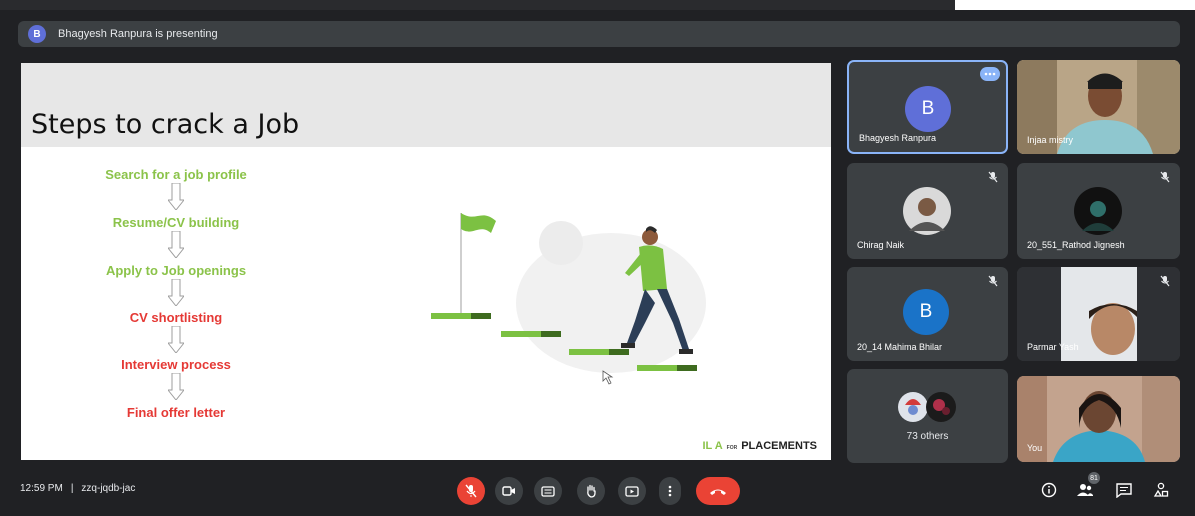 The image size is (1195, 516). I want to click on participant-tile-rathod: 20_551_Rathod Jignesh, so click(1098, 211).